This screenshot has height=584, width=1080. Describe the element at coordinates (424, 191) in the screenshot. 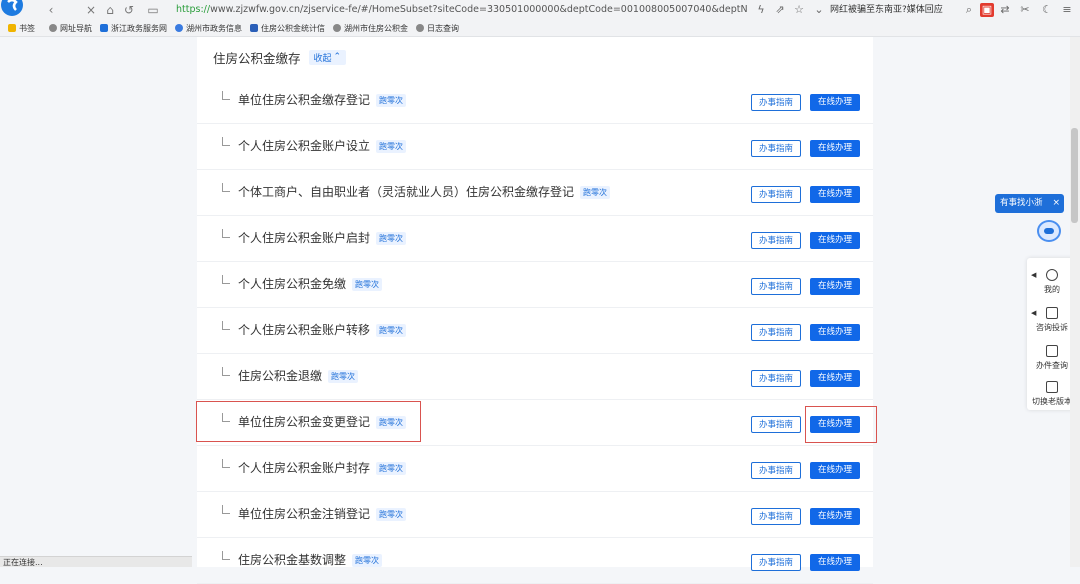

I see `service-title: 个体工商户、自由职业者（灵活就业人员）住房公积金缴存登记 跑零次` at that location.